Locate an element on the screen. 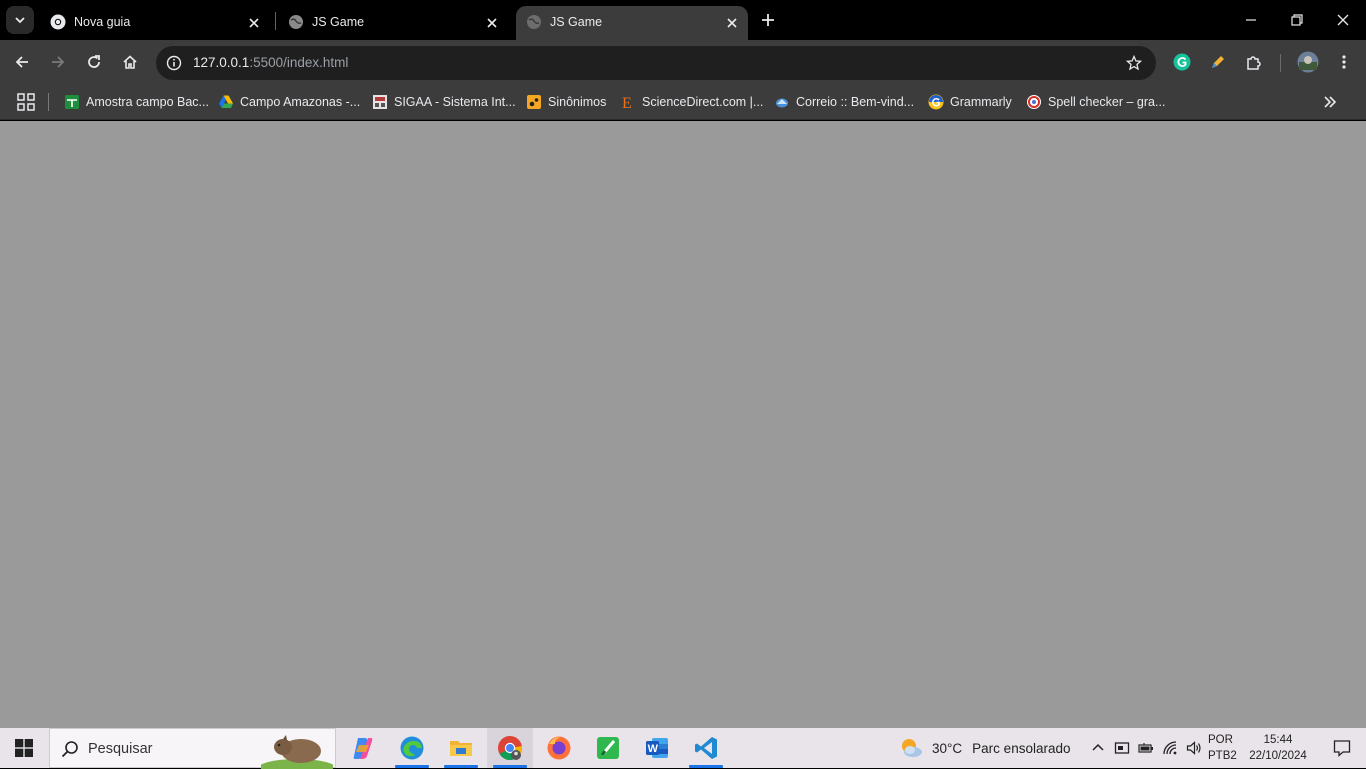 This screenshot has height=769, width=1366. more-bookmarks-button is located at coordinates (1330, 102).